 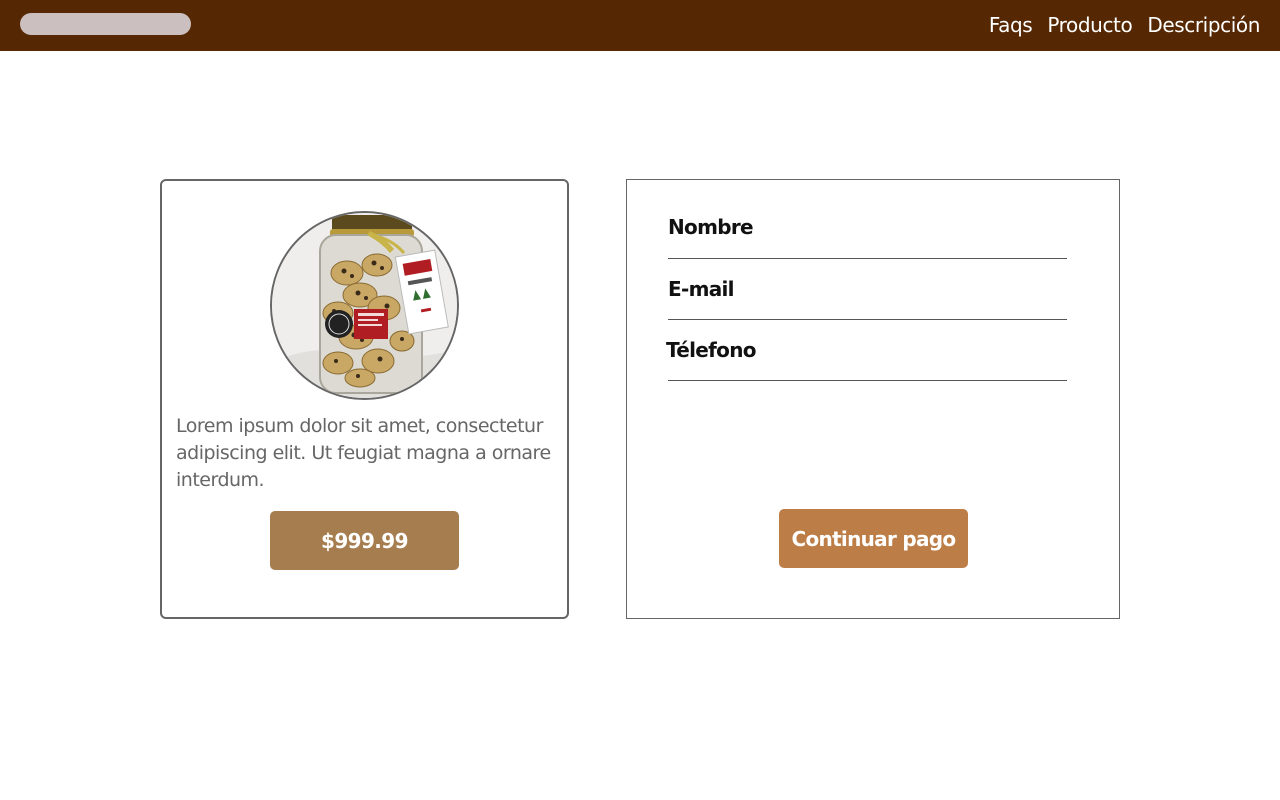 I want to click on cookie-jar-image, so click(x=364, y=305).